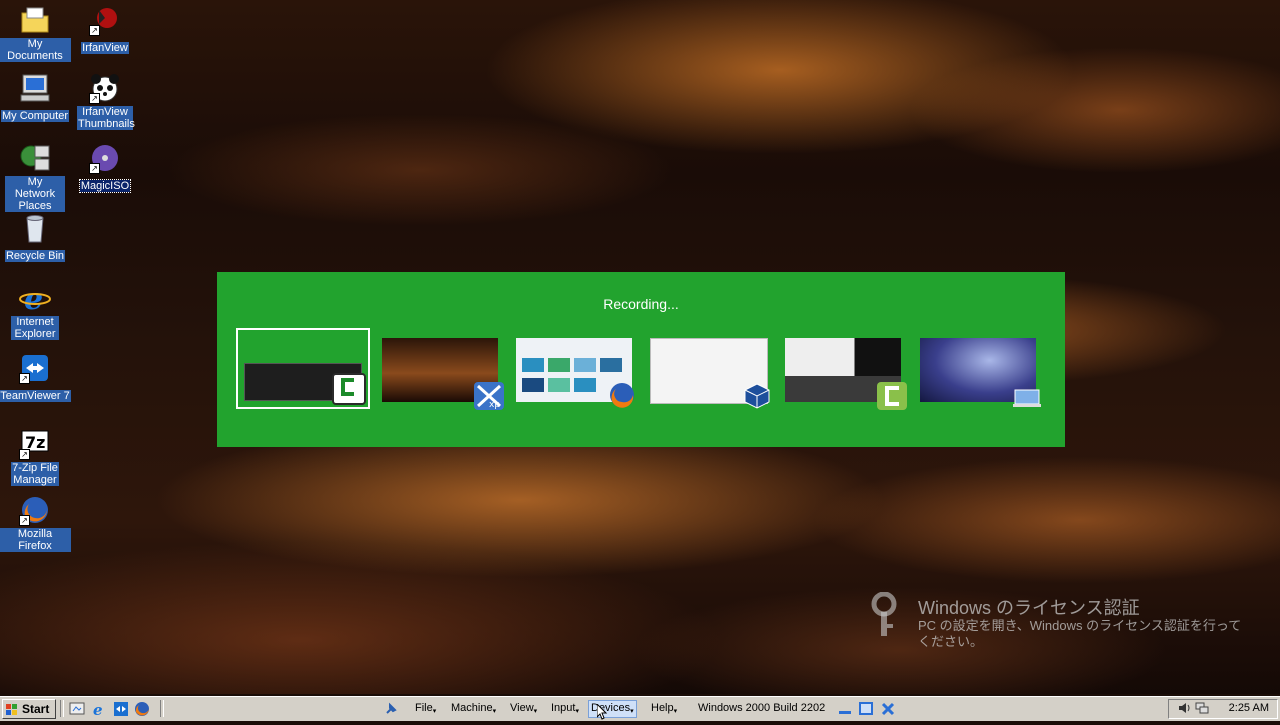 This screenshot has height=725, width=1280. What do you see at coordinates (845, 710) in the screenshot?
I see `minimize-icon` at bounding box center [845, 710].